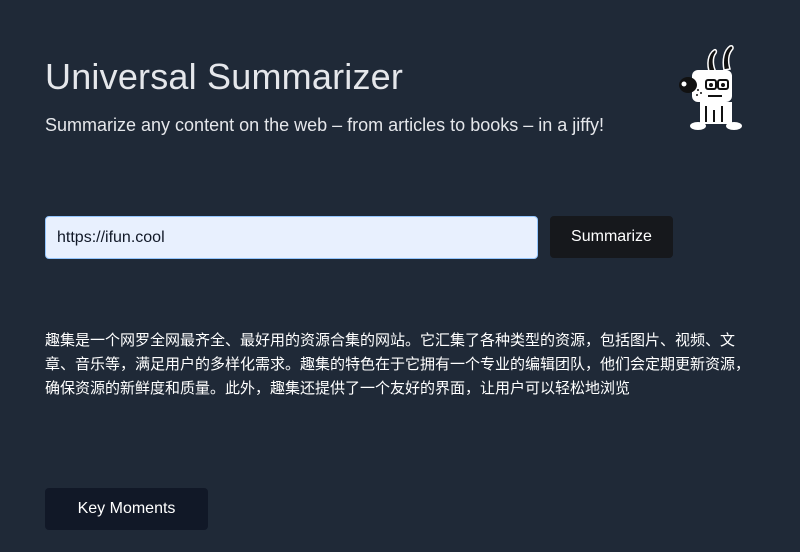  I want to click on summarize-button: Summarize, so click(611, 237).